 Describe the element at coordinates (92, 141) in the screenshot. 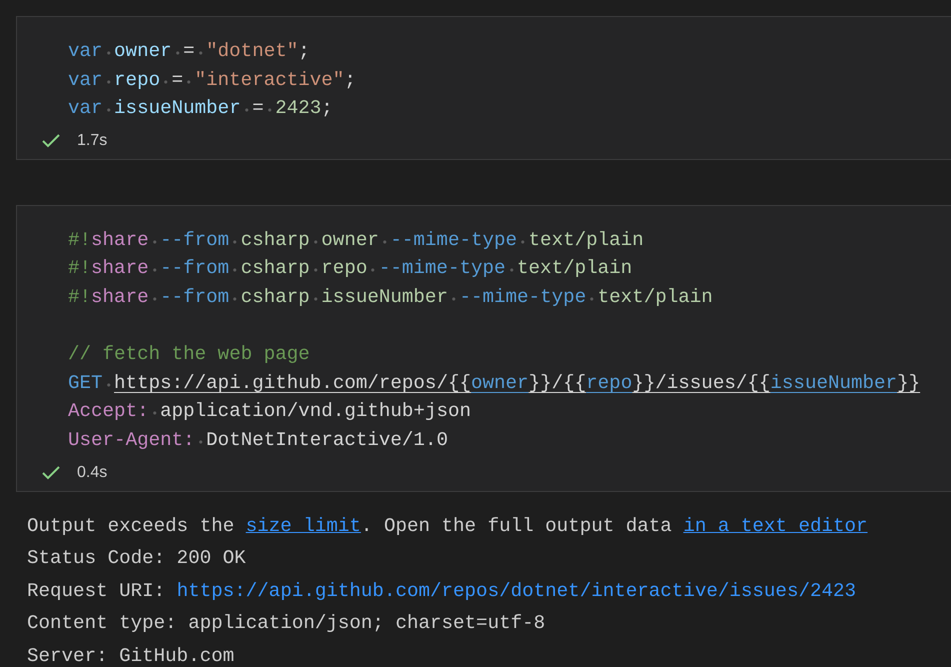

I see `execution-time: 1.7s` at that location.